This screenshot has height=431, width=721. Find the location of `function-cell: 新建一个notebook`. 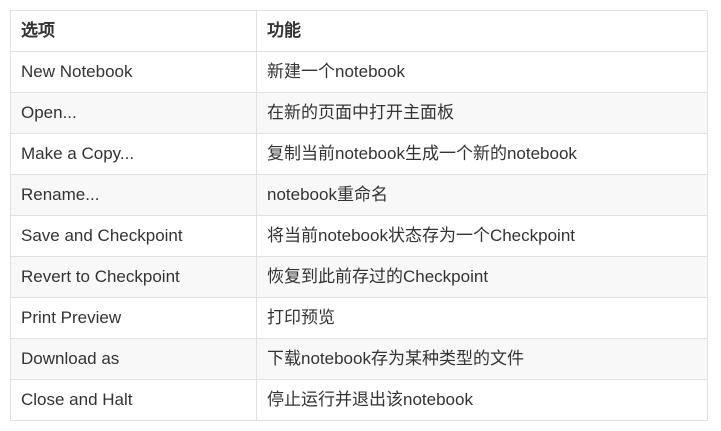

function-cell: 新建一个notebook is located at coordinates (482, 72).